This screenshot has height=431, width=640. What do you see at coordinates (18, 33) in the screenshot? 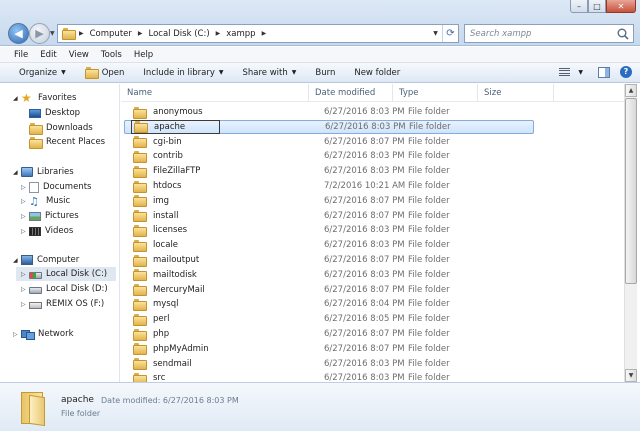
I see `back-button: ◀` at bounding box center [18, 33].